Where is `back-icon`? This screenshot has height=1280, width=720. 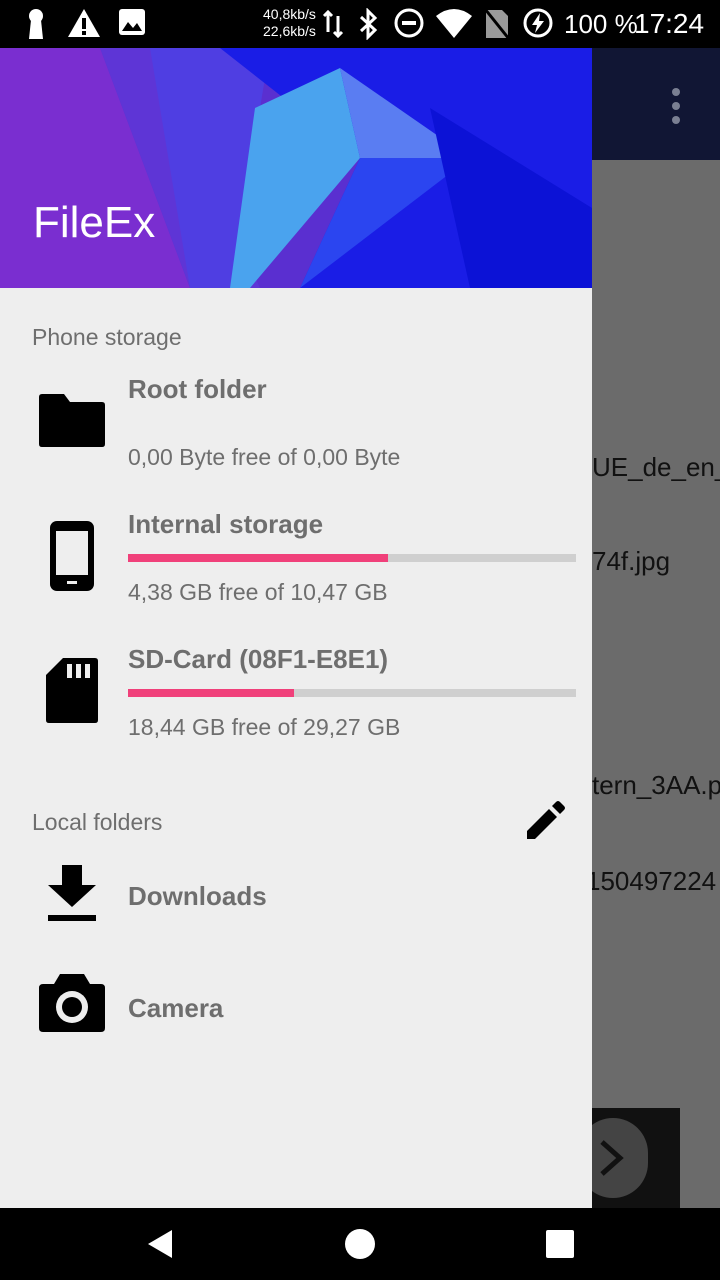
back-icon is located at coordinates (160, 1244).